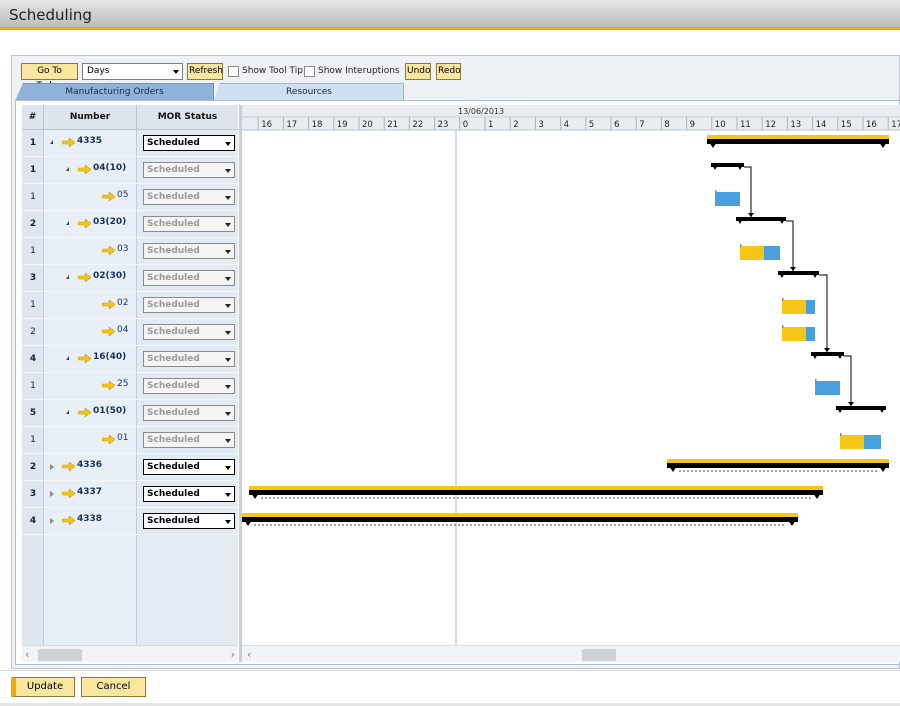  Describe the element at coordinates (98, 71) in the screenshot. I see `view-scale-value: Days` at that location.